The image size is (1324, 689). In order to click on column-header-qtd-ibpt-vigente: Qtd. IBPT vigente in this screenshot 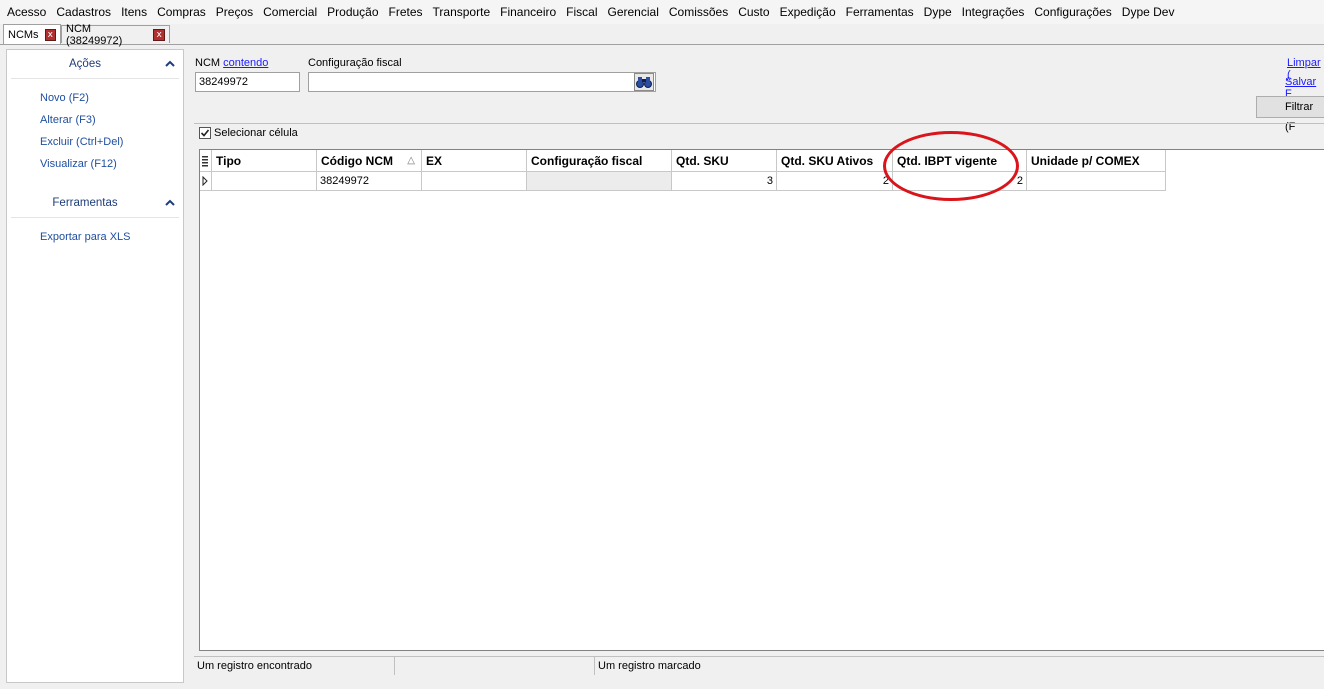, I will do `click(960, 161)`.